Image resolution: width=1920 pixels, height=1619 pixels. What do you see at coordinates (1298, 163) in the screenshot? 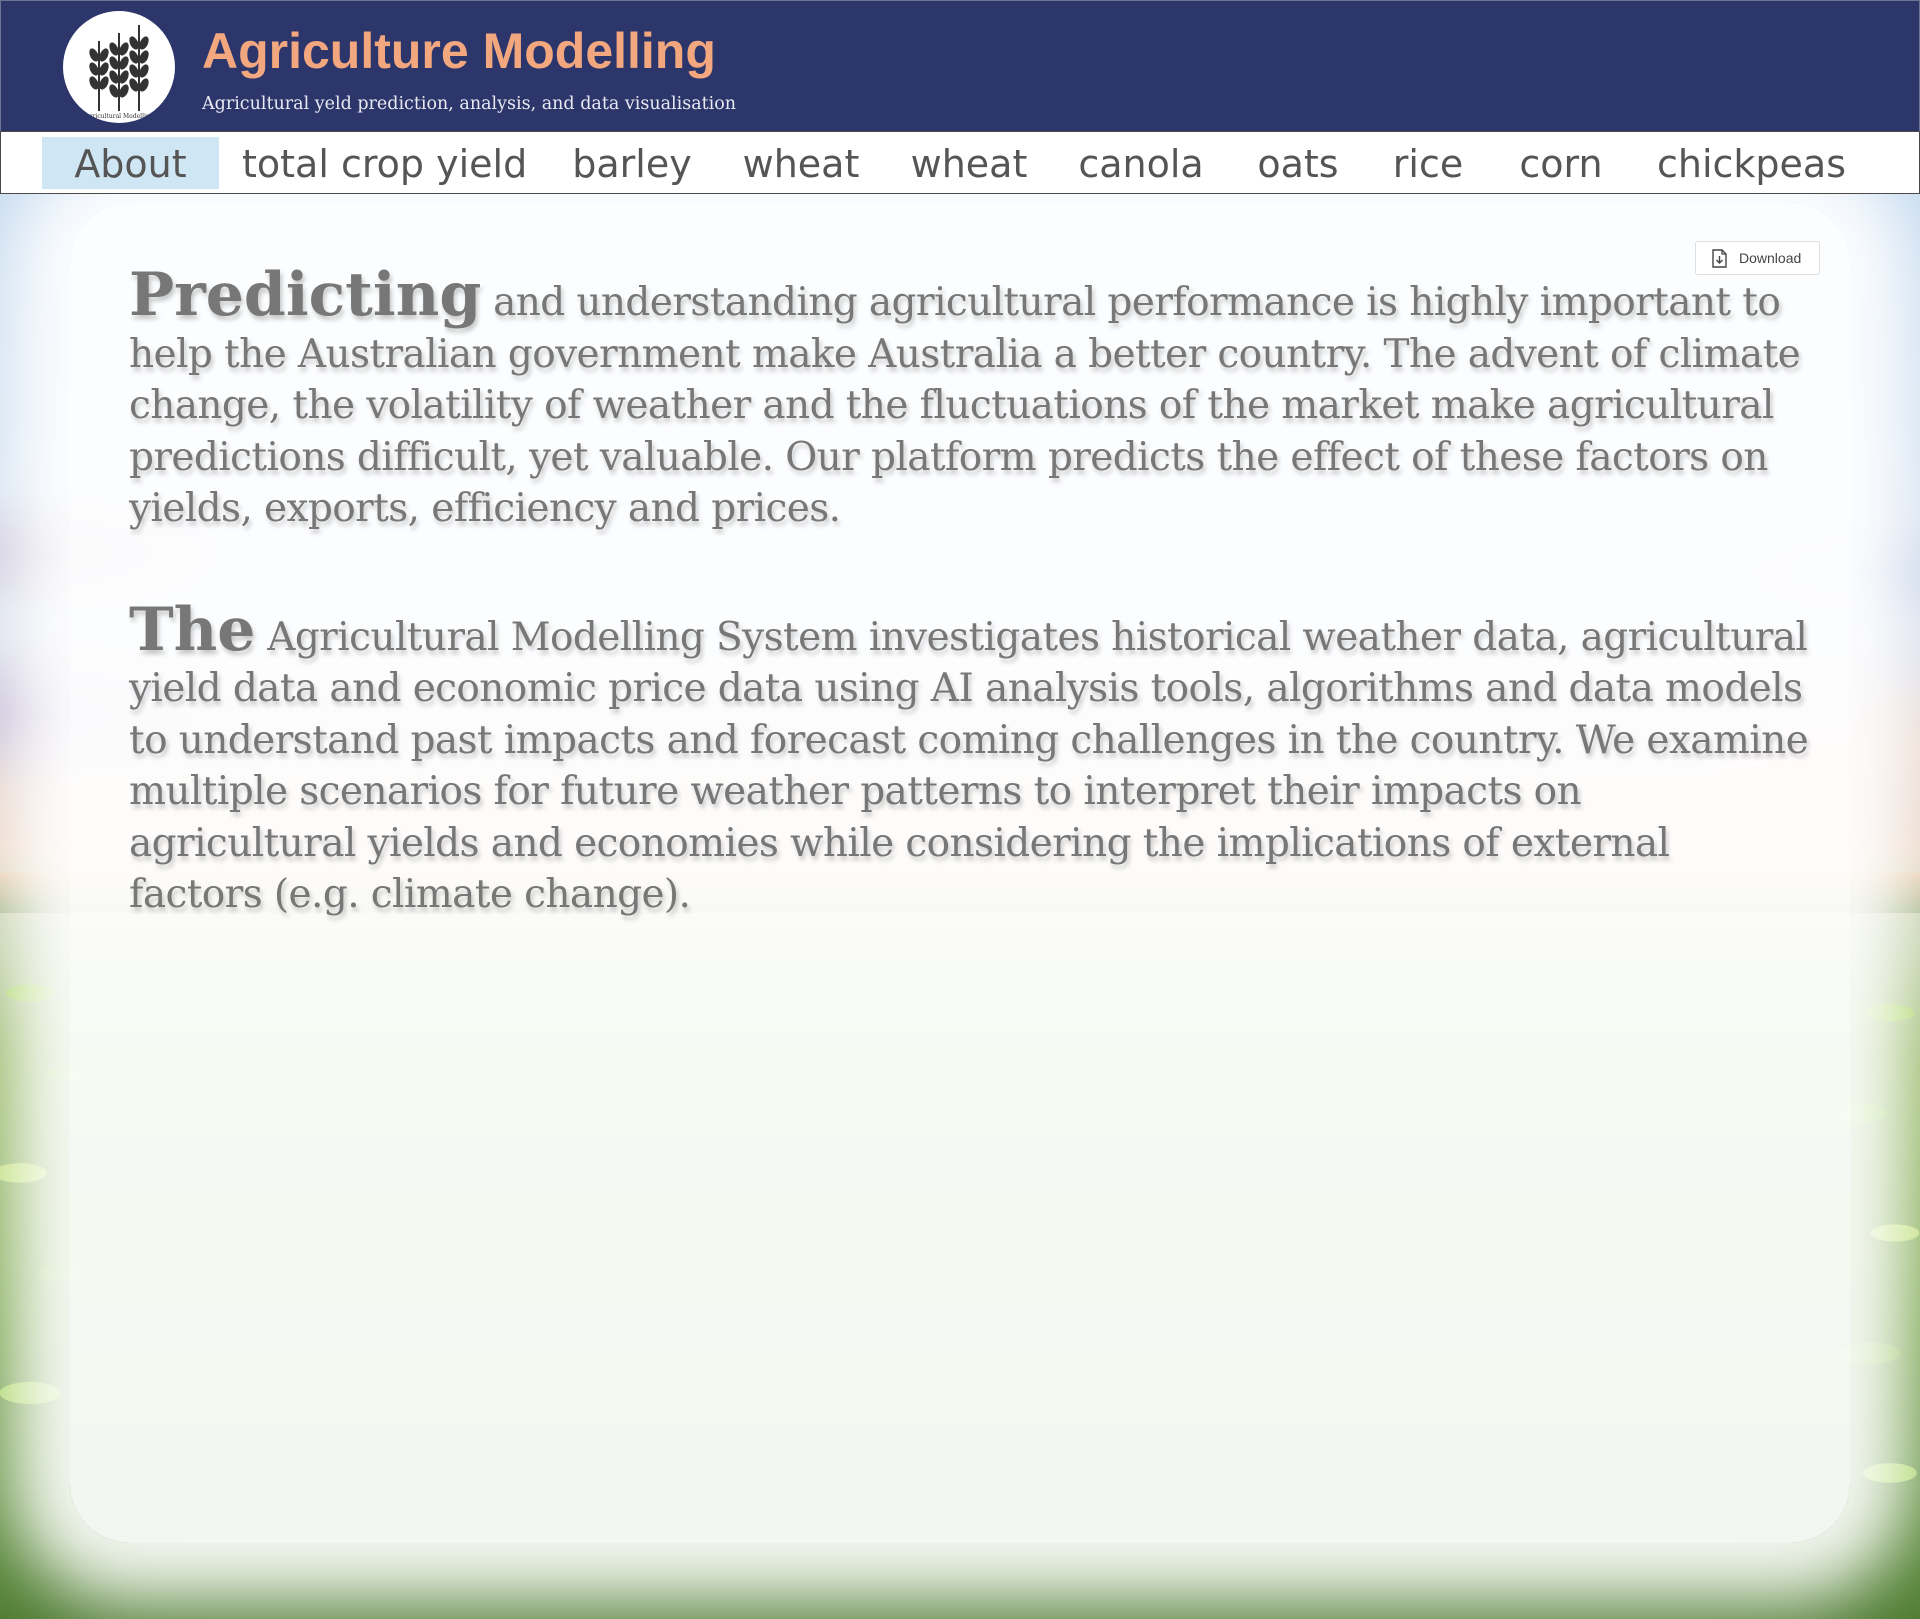
I see `tab-oats: oats` at bounding box center [1298, 163].